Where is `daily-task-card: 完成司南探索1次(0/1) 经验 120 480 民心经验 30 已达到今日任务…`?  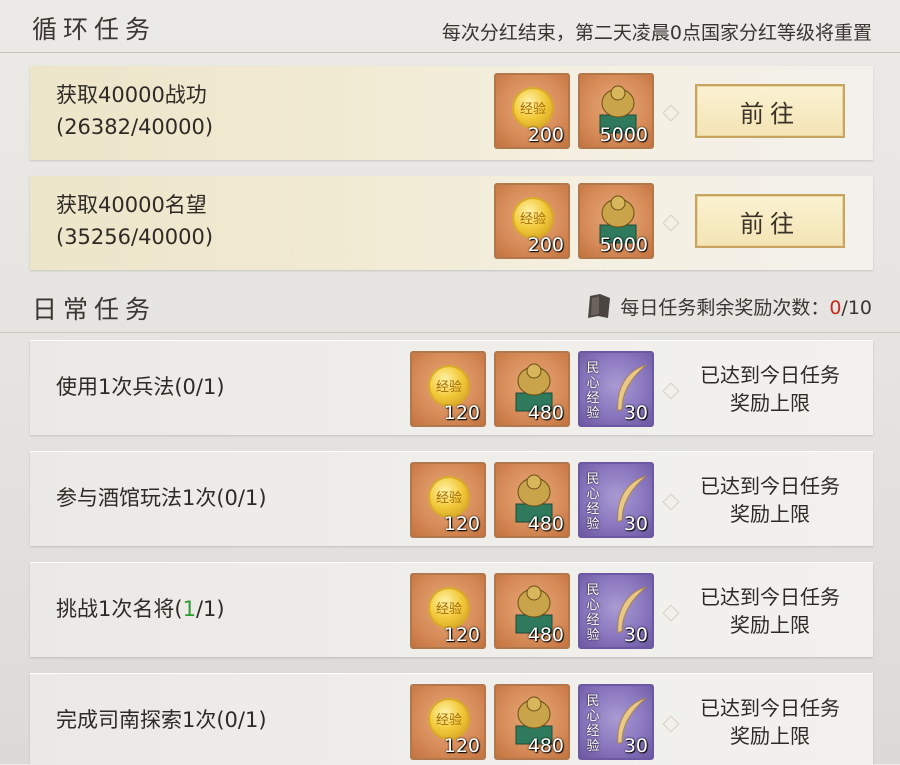
daily-task-card: 完成司南探索1次(0/1) 经验 120 480 民心经验 30 已达到今日任务… is located at coordinates (451, 719).